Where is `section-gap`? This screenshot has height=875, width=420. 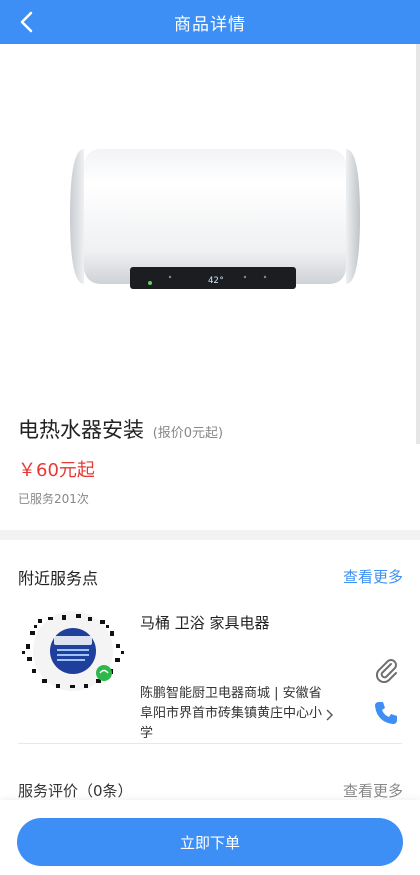 section-gap is located at coordinates (210, 535).